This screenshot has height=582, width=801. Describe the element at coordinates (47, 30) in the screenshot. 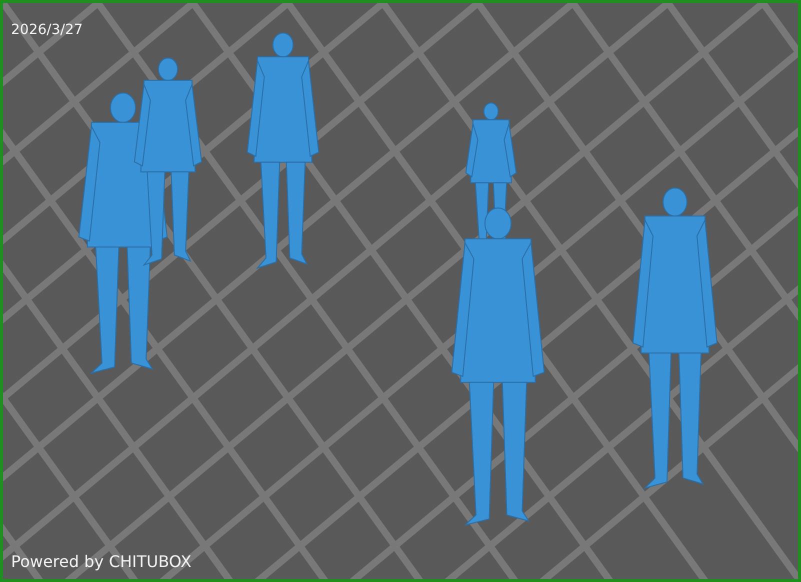

I see `date-label: 2026/3/27` at that location.